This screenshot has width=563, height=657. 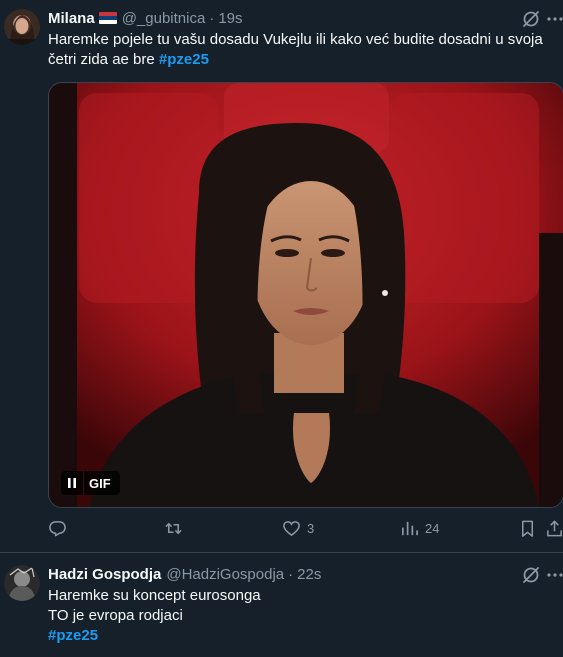 I want to click on views-button: 24, so click(x=419, y=528).